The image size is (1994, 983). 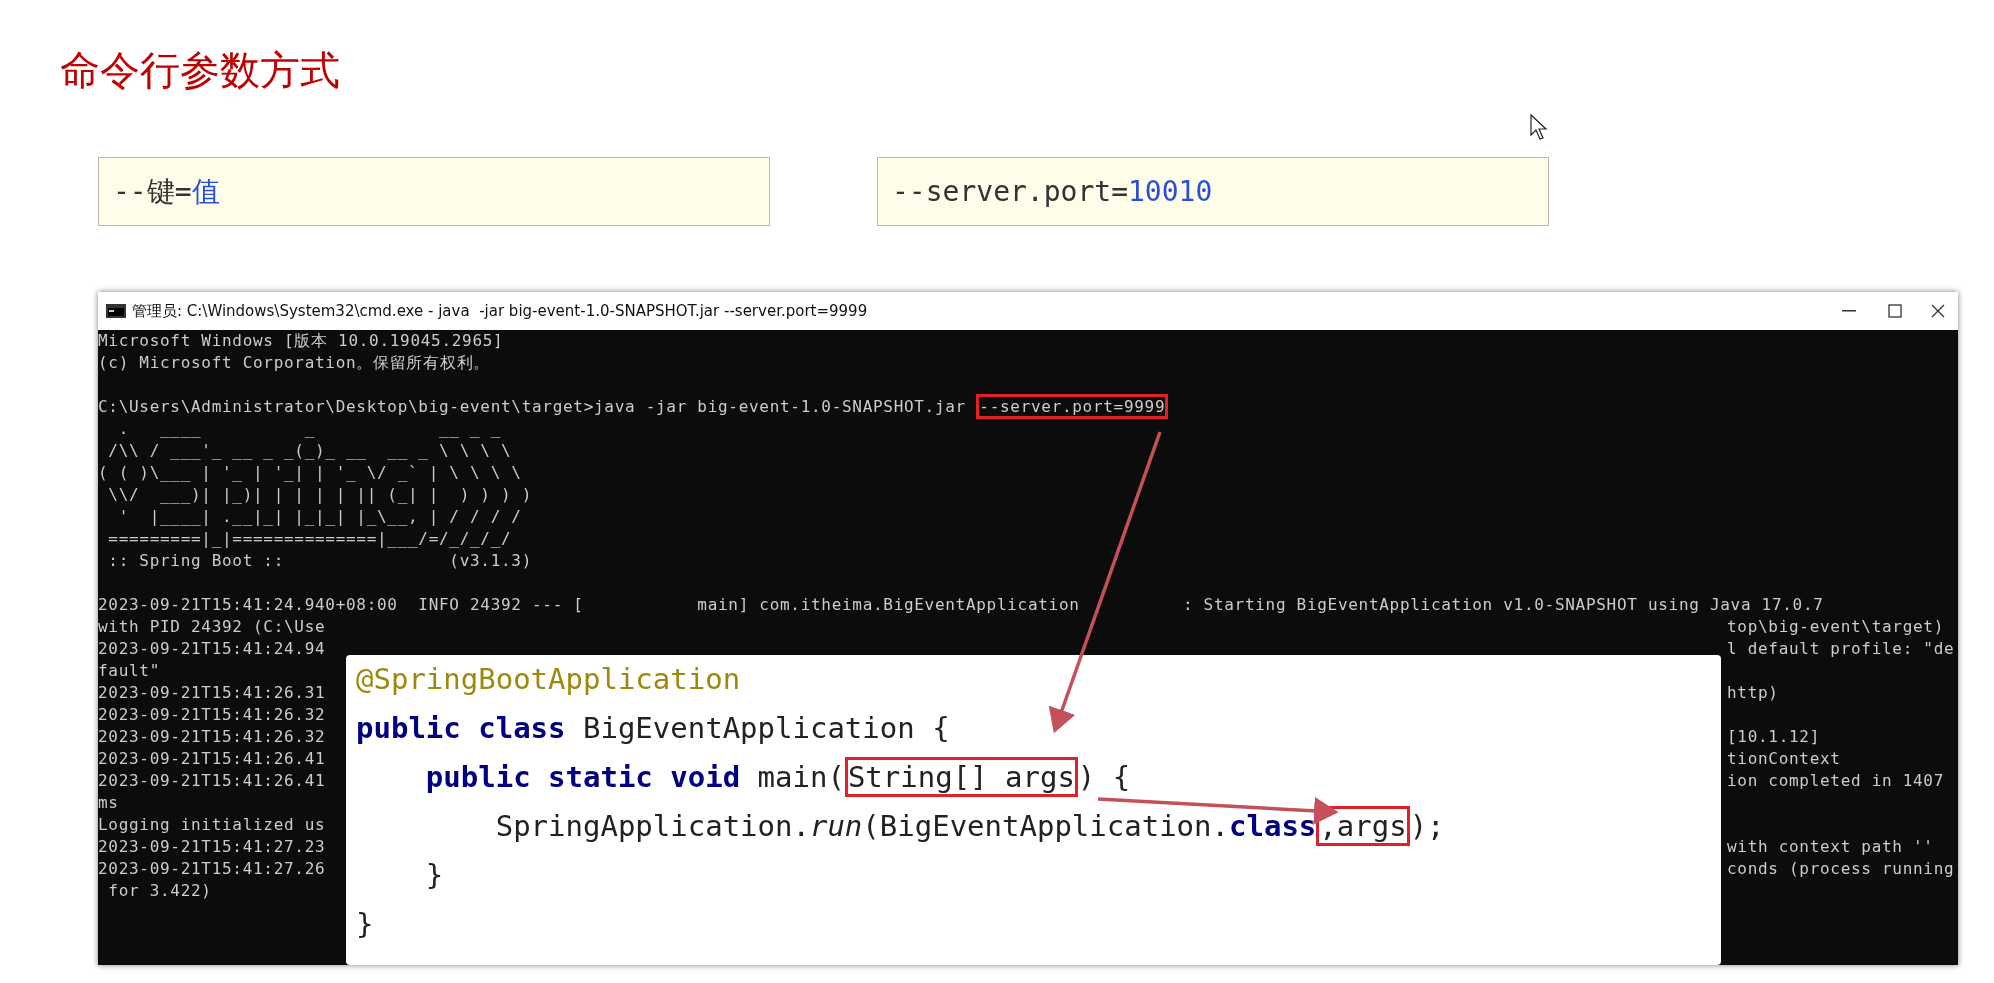 I want to click on terminal-line: http), so click(x=1753, y=692).